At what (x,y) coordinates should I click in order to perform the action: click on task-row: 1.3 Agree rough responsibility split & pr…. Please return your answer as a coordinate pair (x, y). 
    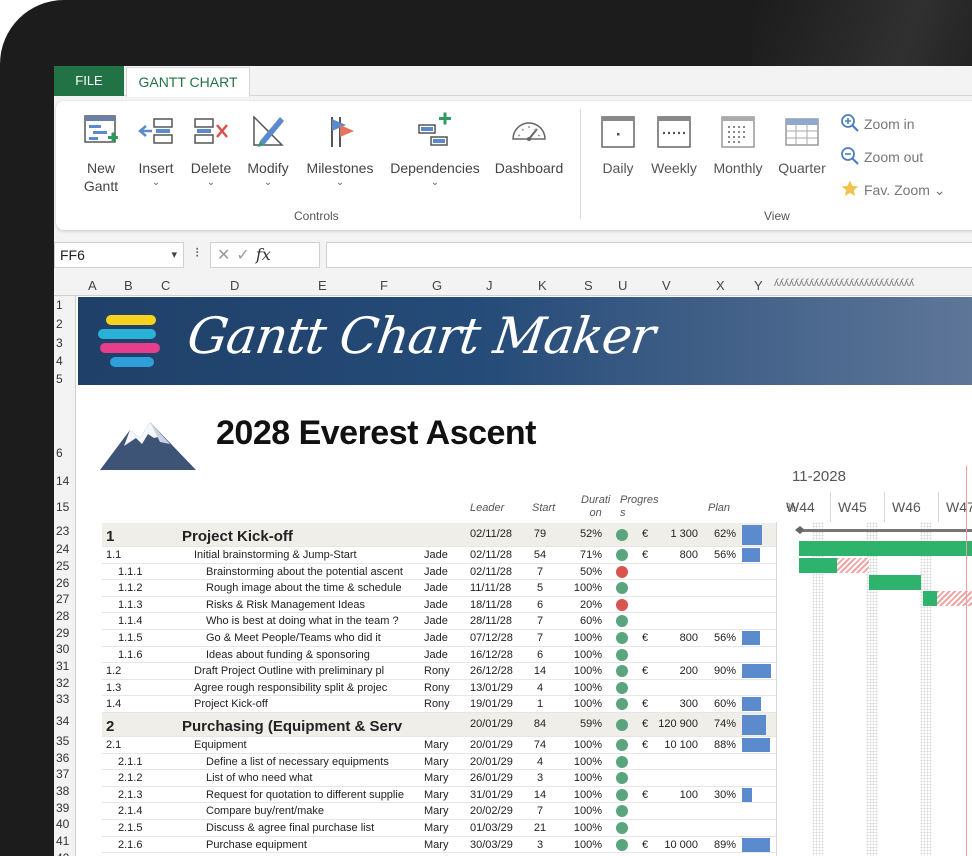
    Looking at the image, I should click on (439, 688).